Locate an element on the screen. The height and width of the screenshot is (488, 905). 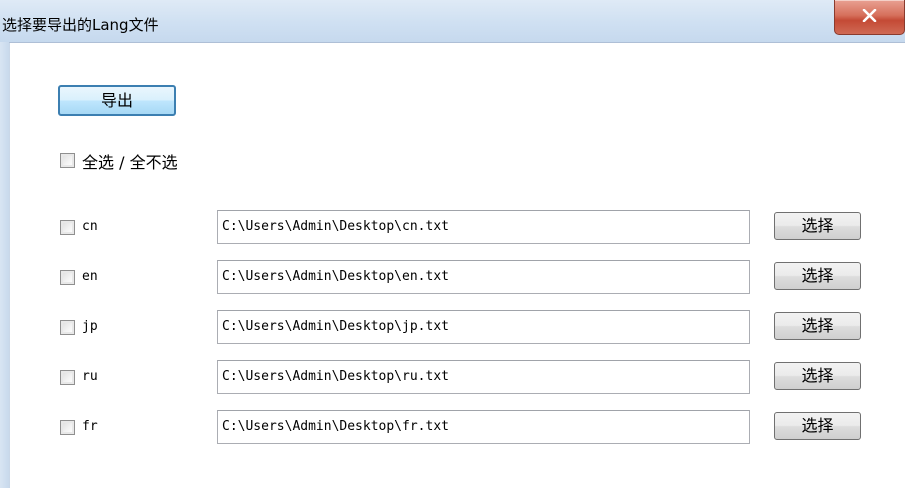
lang-code-fr: fr is located at coordinates (90, 426).